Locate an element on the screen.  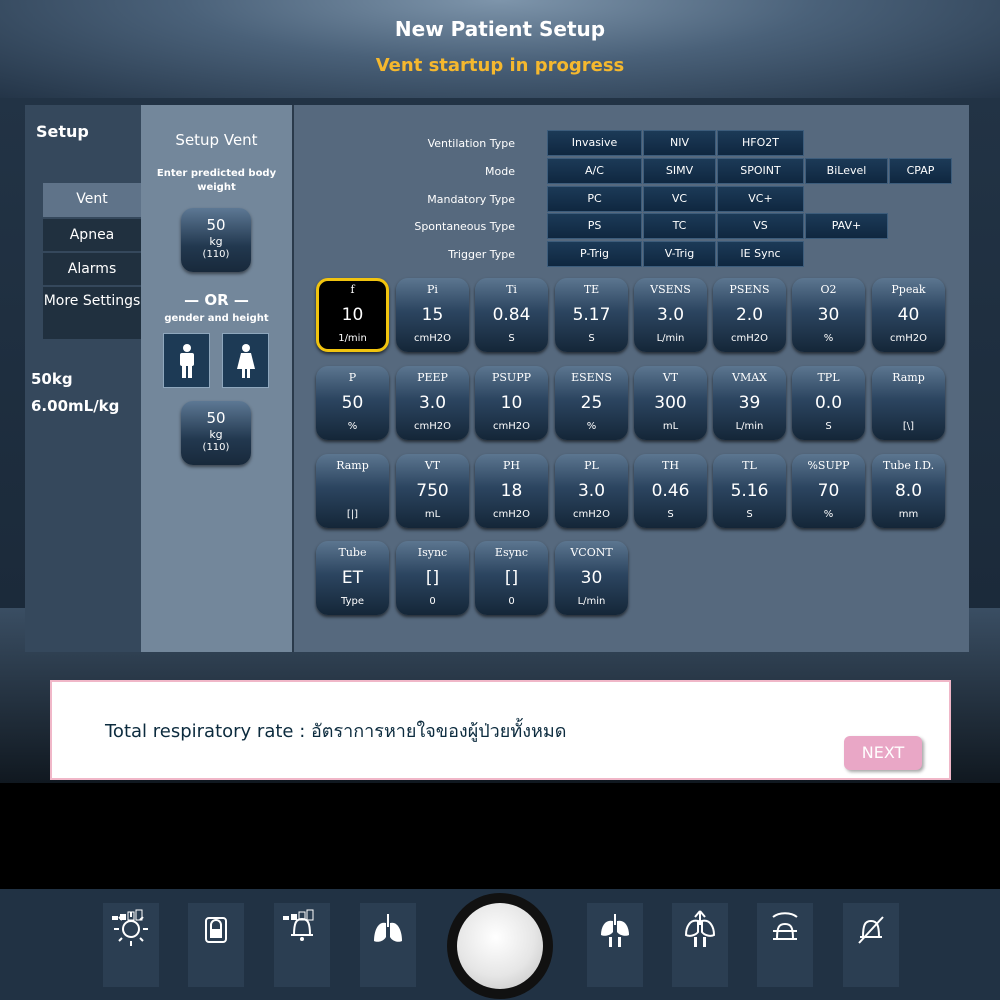
param-value: 750 is located at coordinates (432, 491).